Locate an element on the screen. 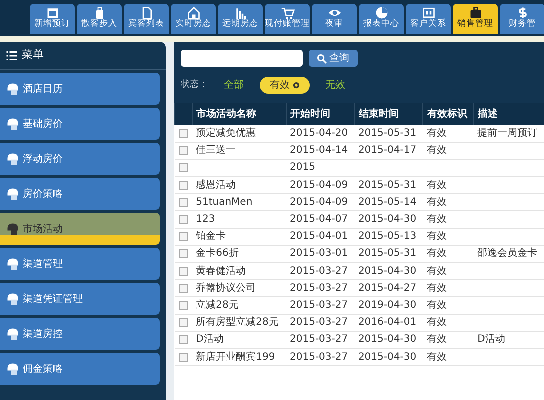  table-cell: 2015-04-27 is located at coordinates (387, 288).